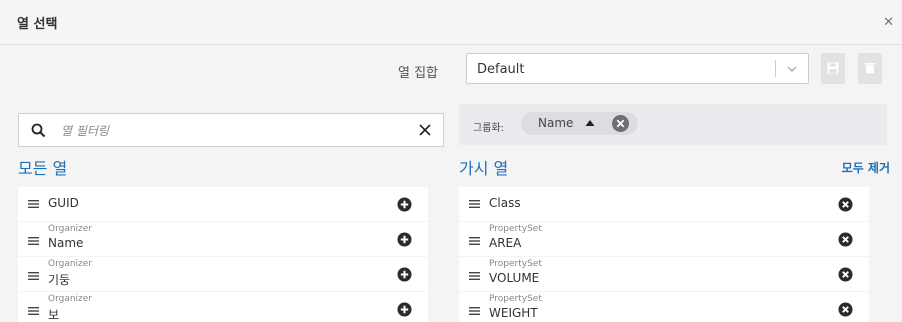 The width and height of the screenshot is (902, 322). I want to click on sort-ascending-icon, so click(590, 123).